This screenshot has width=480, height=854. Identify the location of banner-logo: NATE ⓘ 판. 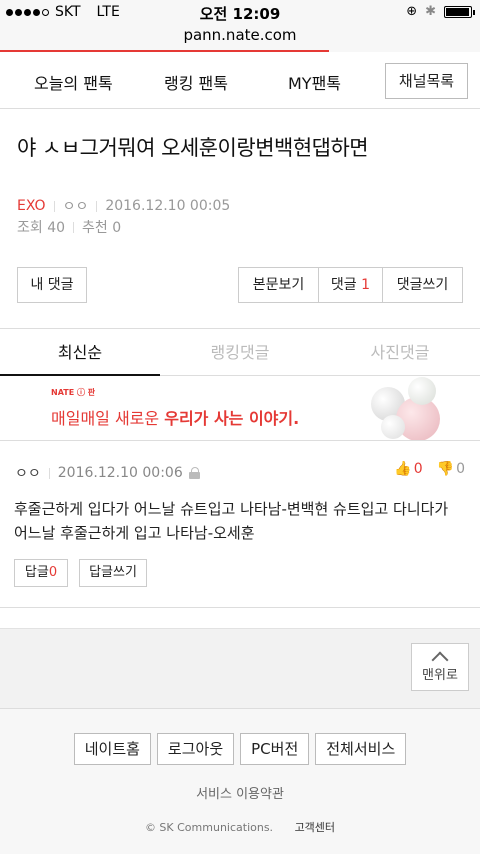
(73, 392).